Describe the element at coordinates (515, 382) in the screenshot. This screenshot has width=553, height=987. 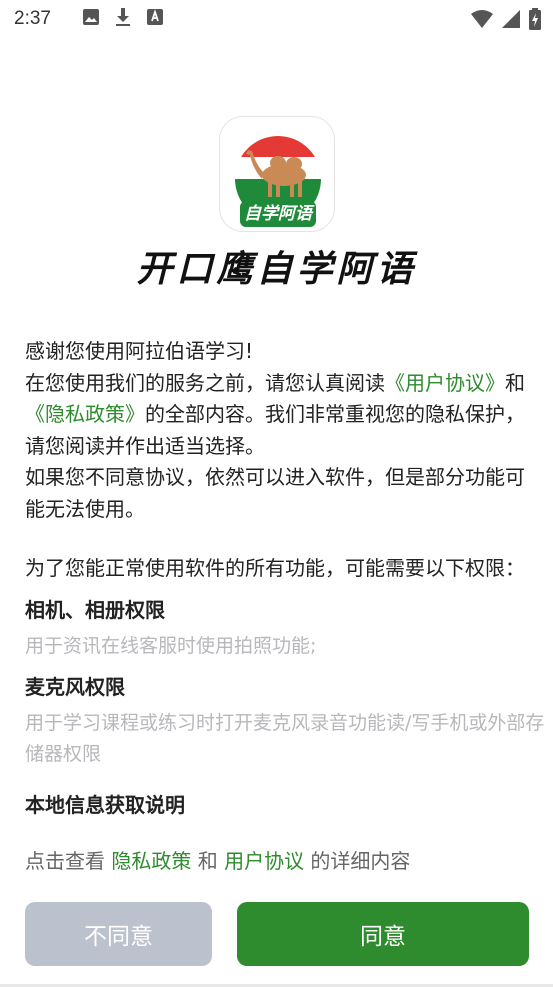
I see `and-text: 和` at that location.